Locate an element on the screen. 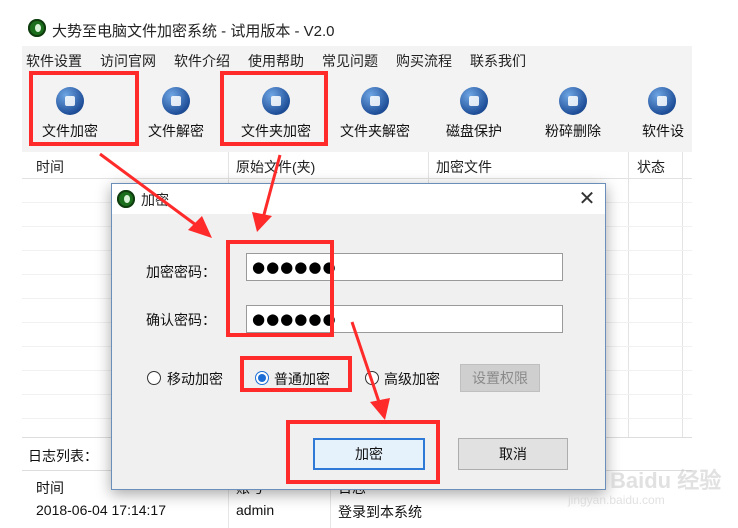 Image resolution: width=738 pixels, height=528 pixels. baidu-jingyan-watermark: Baidu 经验 jingyan.baidu.com is located at coordinates (645, 485).